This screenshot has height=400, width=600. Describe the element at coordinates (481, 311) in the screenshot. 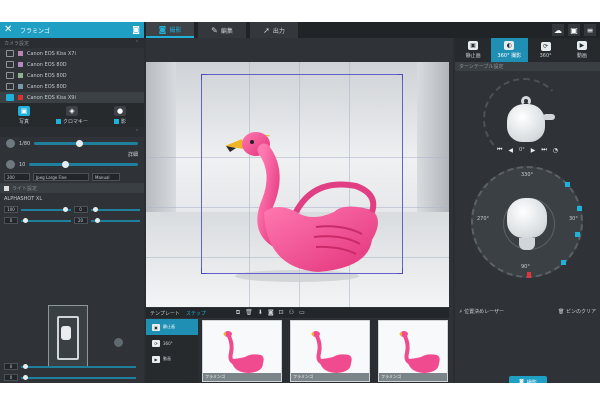

I see `laser-toggle: ⚡ 位置決めレーザー` at that location.